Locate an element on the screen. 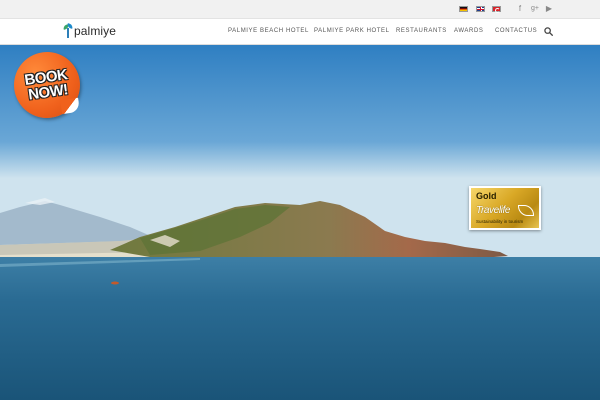  nav-palmiye-park-hotel: PALMIYE PARK HOTEL is located at coordinates (352, 31).